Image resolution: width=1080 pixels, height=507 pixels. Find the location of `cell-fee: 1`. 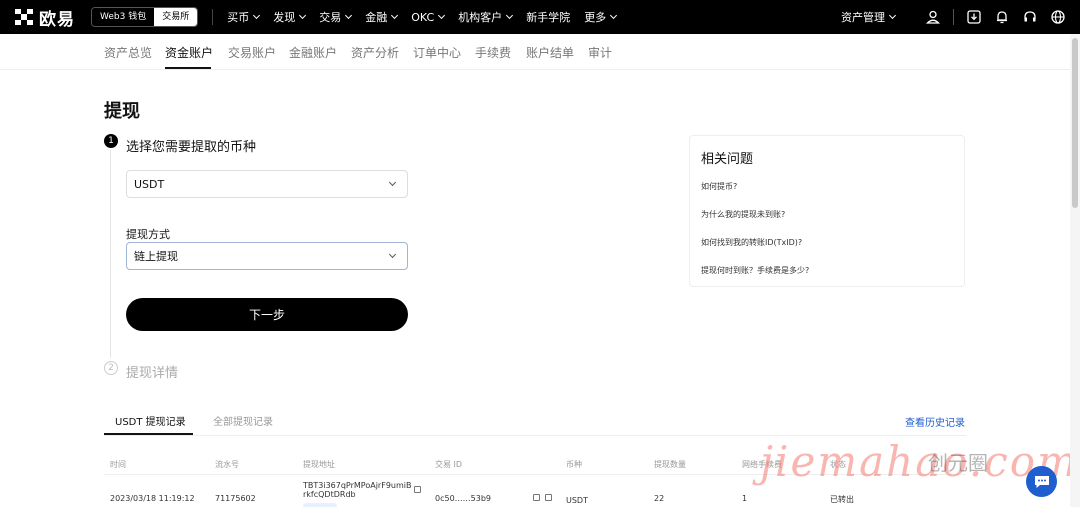

cell-fee: 1 is located at coordinates (745, 498).